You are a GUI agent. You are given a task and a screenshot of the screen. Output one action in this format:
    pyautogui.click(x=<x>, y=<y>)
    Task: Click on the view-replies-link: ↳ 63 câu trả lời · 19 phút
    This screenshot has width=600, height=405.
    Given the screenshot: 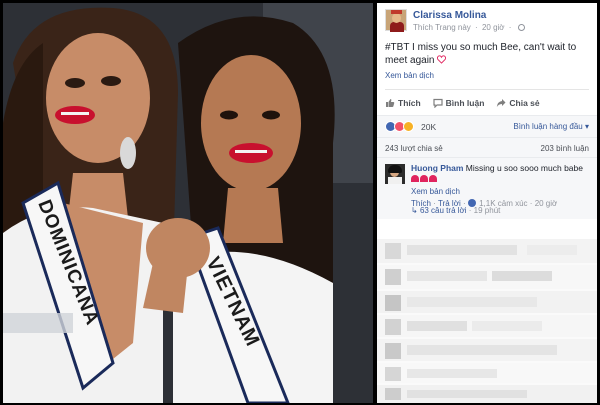 What is the action you would take?
    pyautogui.click(x=455, y=210)
    